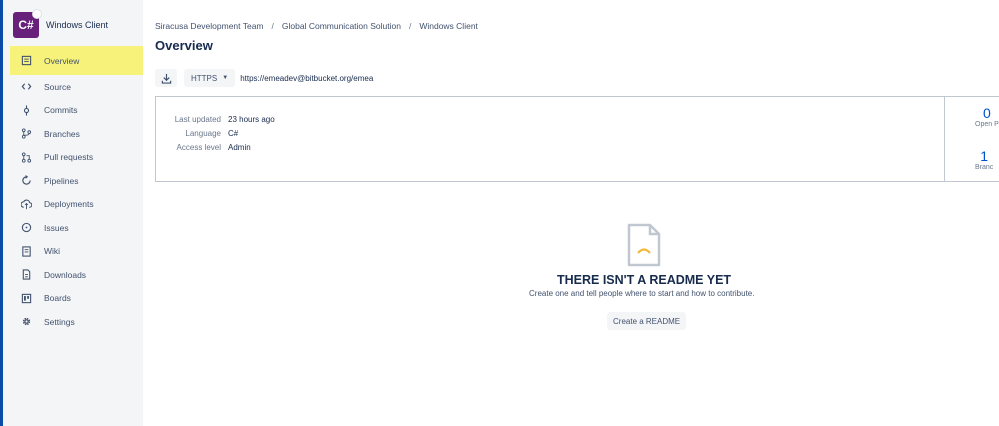  What do you see at coordinates (26, 181) in the screenshot?
I see `pipelines-icon` at bounding box center [26, 181].